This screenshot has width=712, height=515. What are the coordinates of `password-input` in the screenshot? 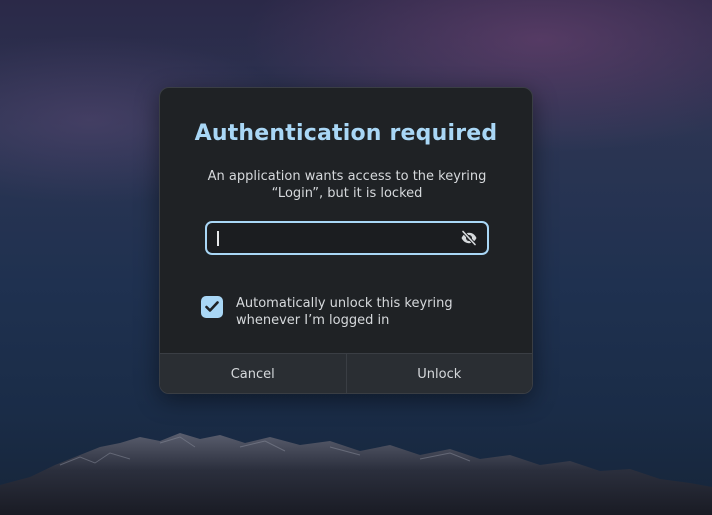 It's located at (333, 238).